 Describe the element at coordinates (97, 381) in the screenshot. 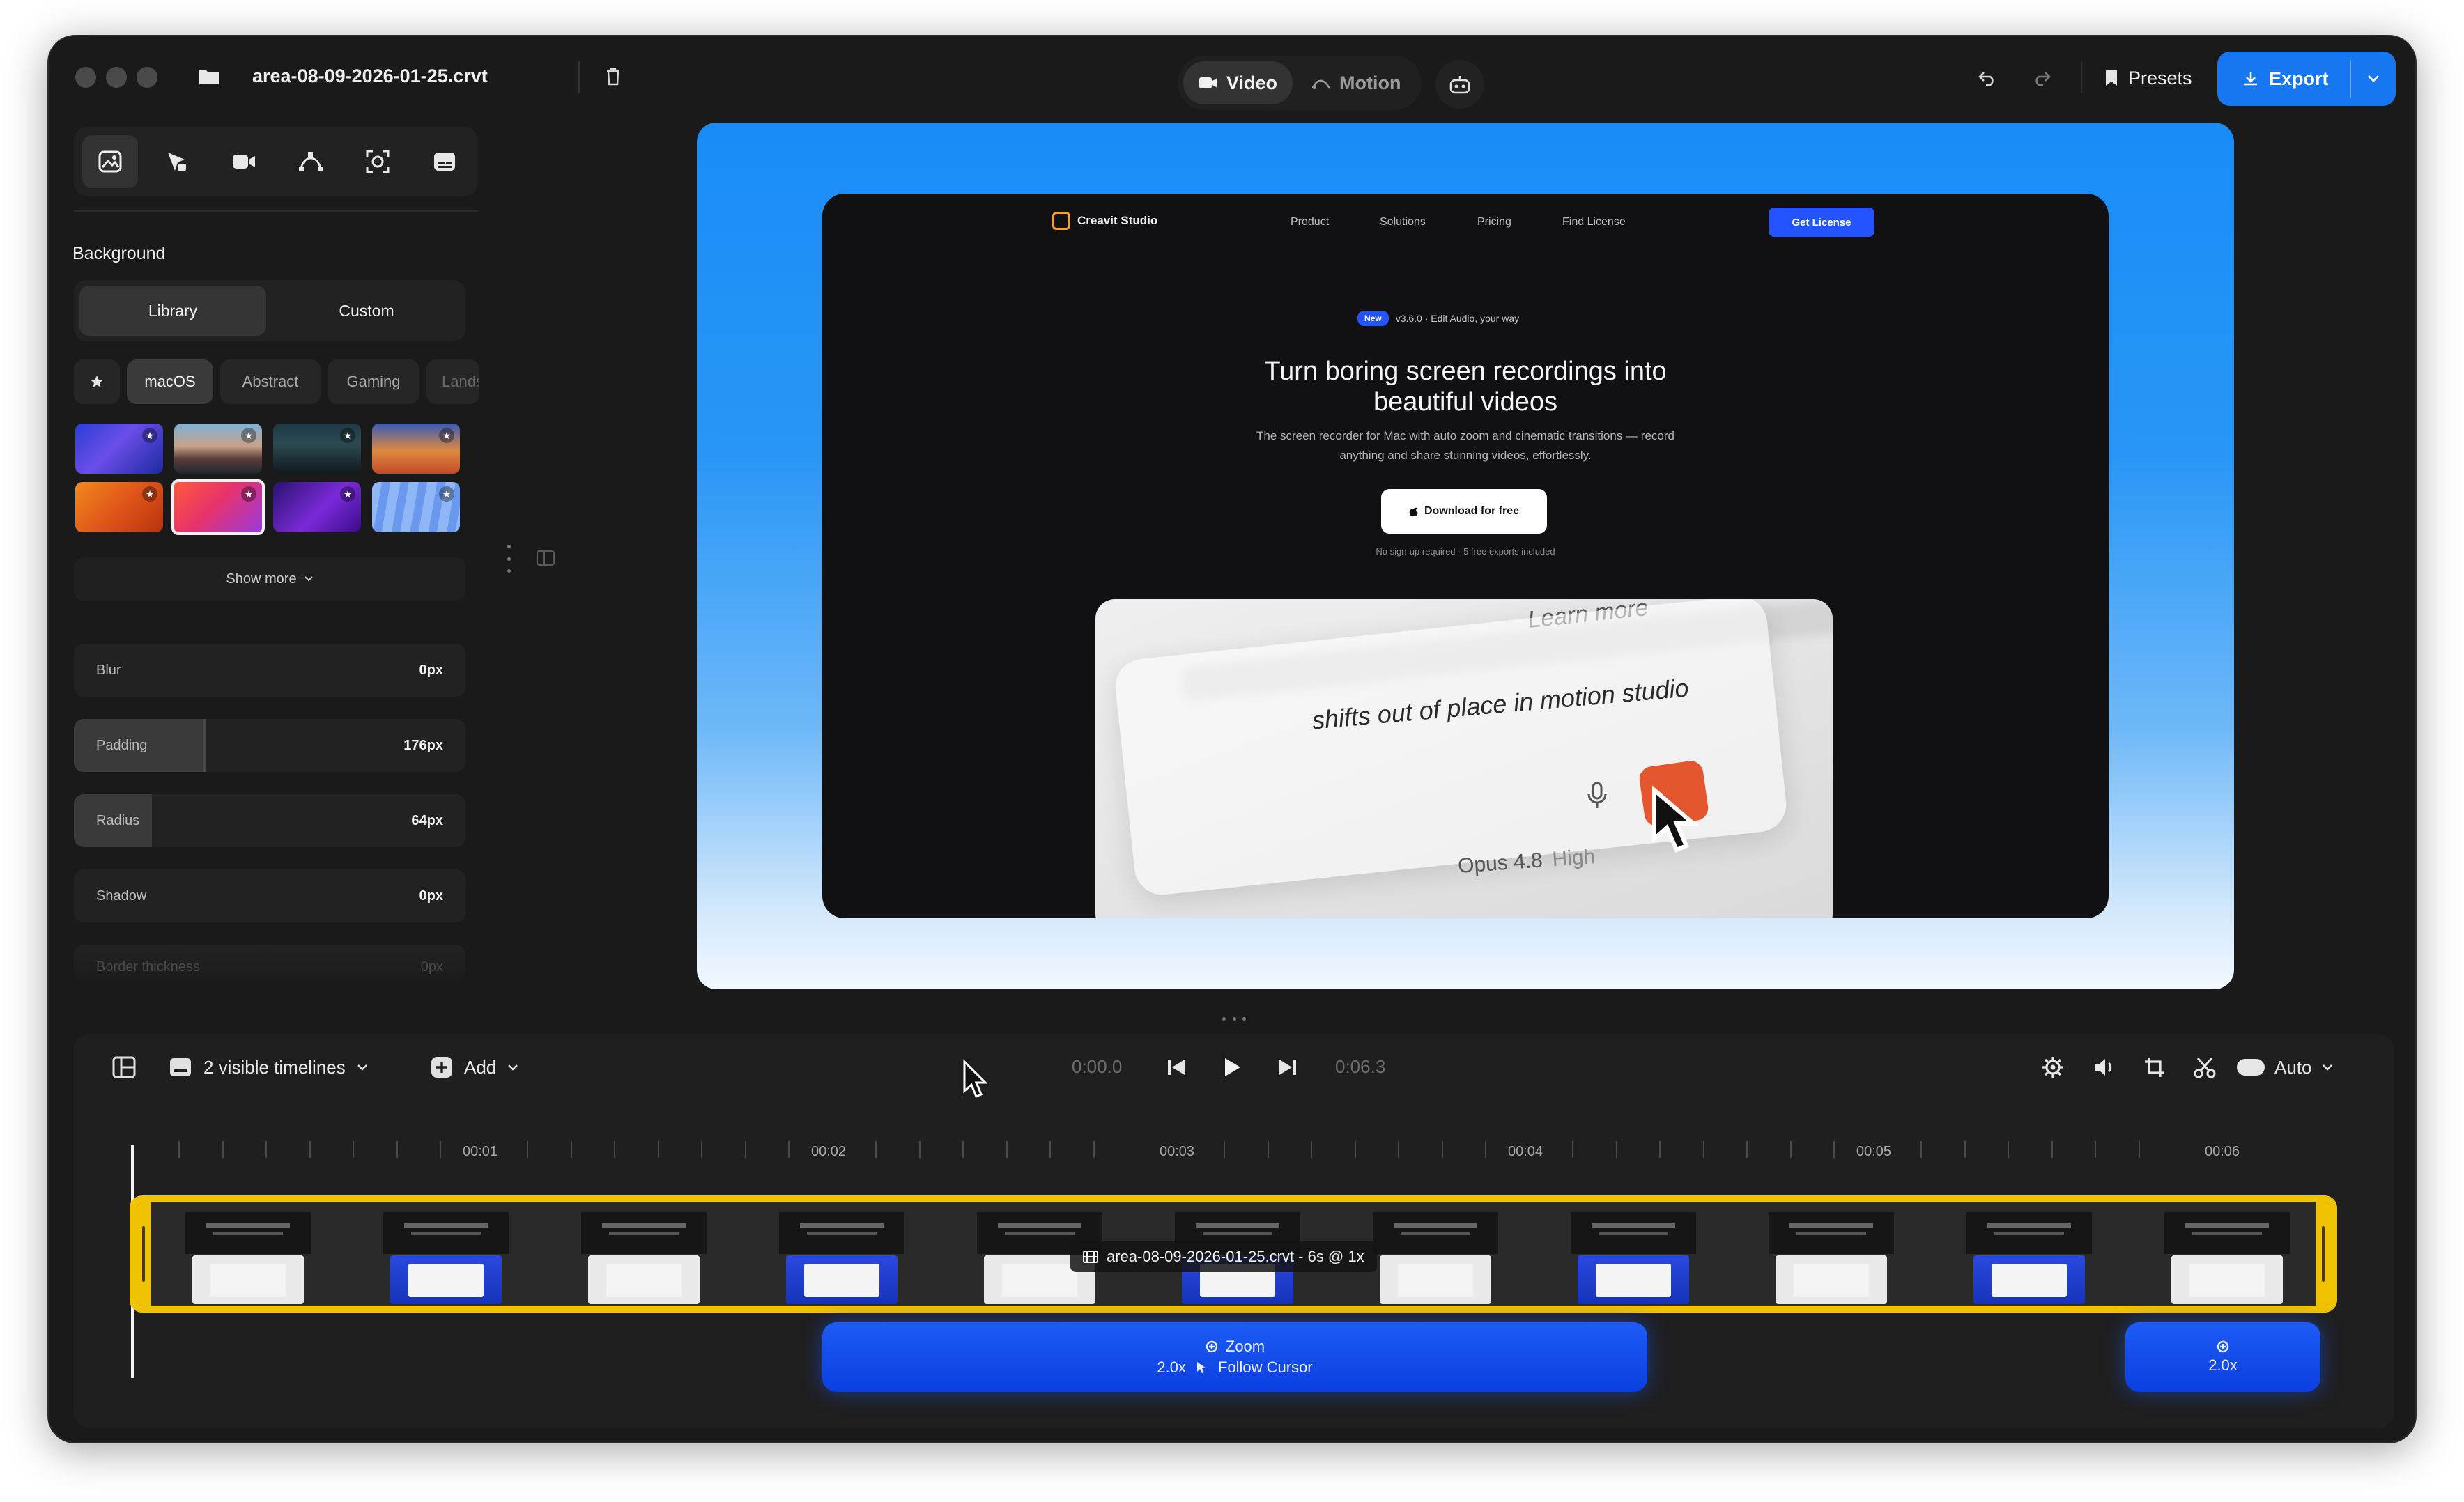

I see `favorites-star-icon` at that location.